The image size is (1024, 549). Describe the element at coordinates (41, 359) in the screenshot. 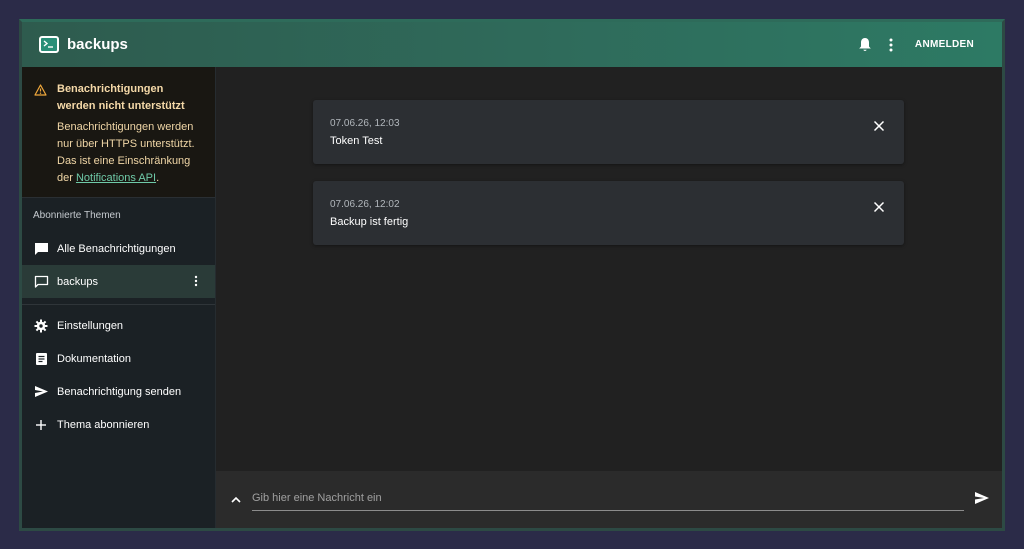

I see `document-icon` at that location.